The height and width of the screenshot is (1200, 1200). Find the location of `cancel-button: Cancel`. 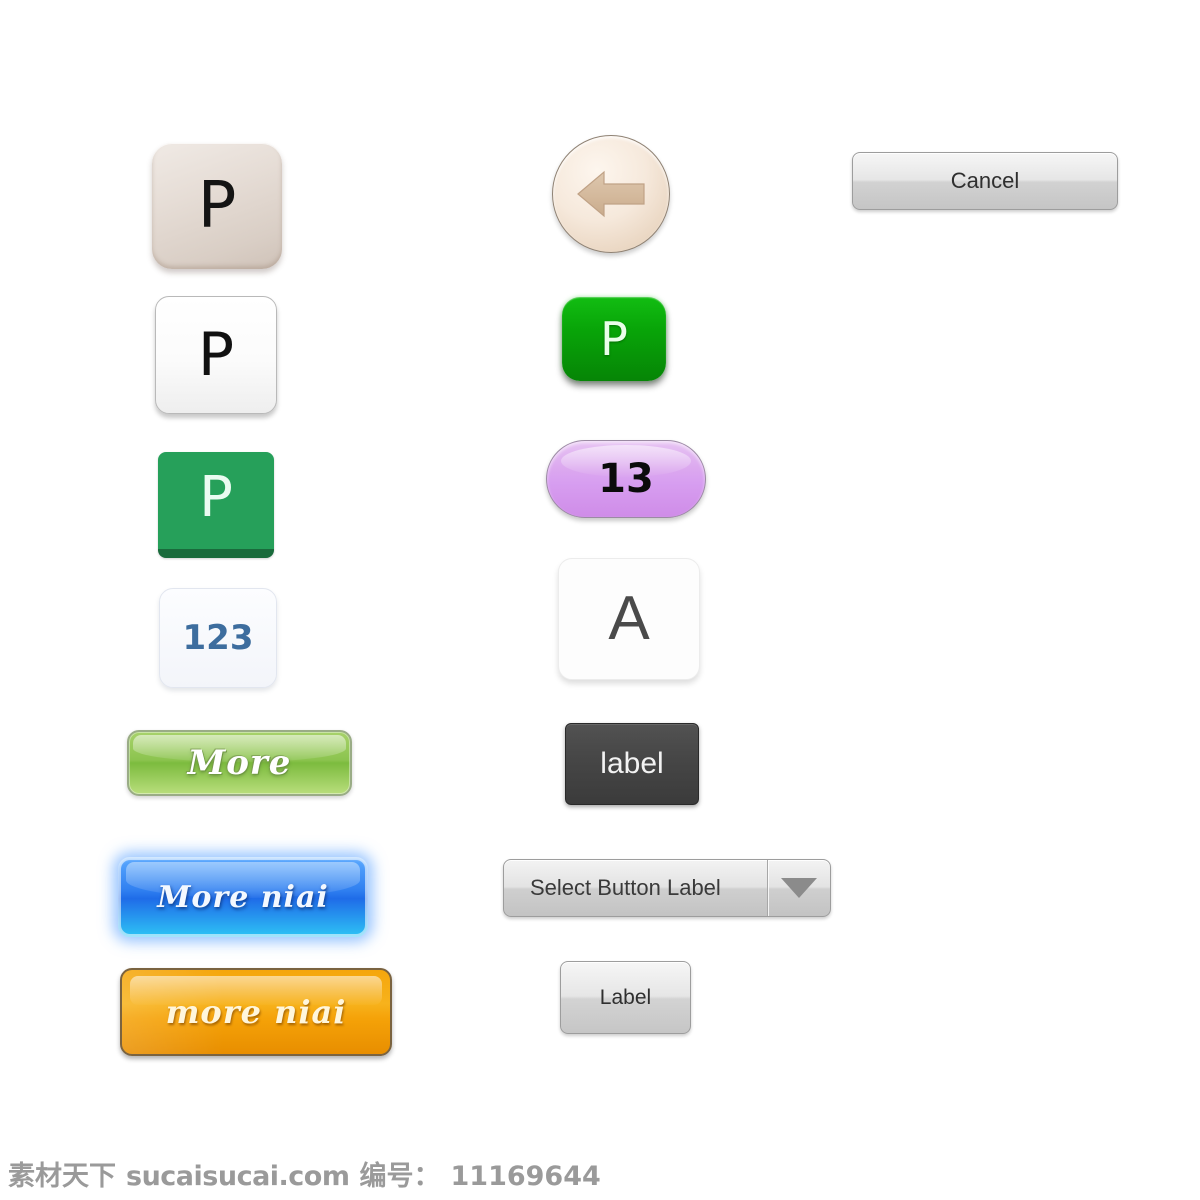

cancel-button: Cancel is located at coordinates (985, 181).